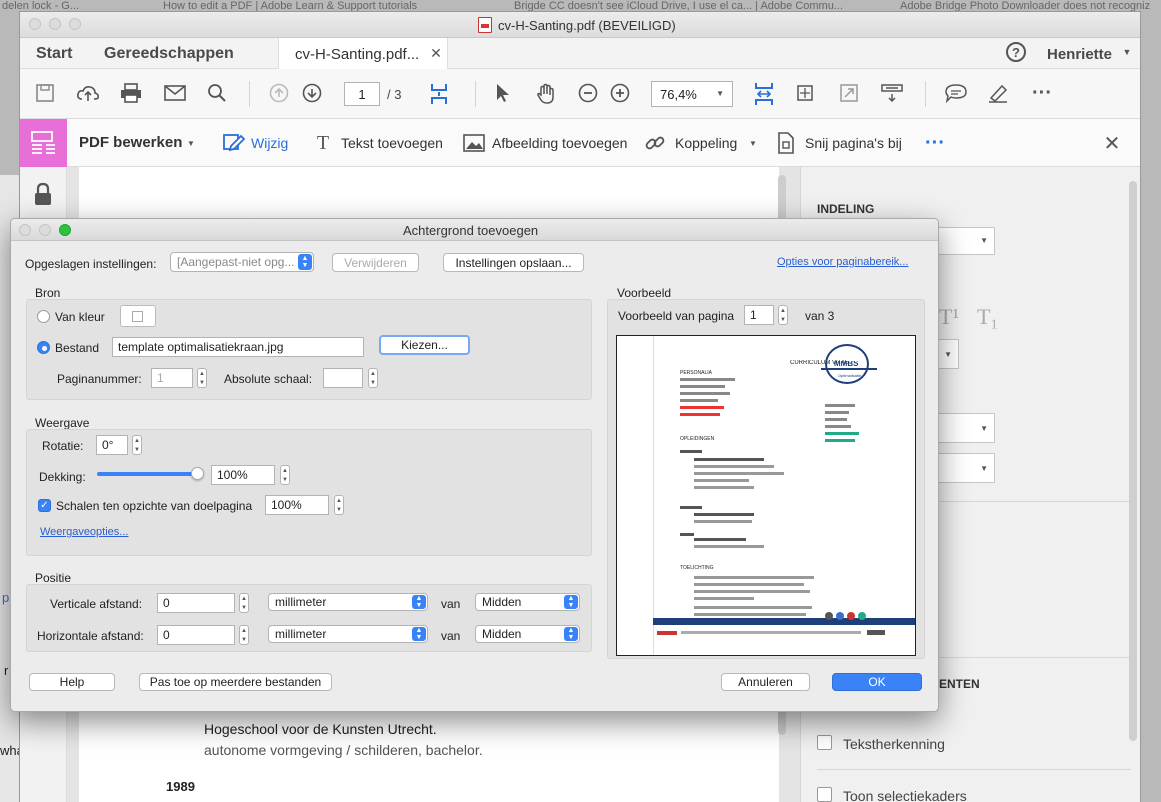 This screenshot has width=1161, height=802. I want to click on link-button: Koppeling, so click(706, 143).